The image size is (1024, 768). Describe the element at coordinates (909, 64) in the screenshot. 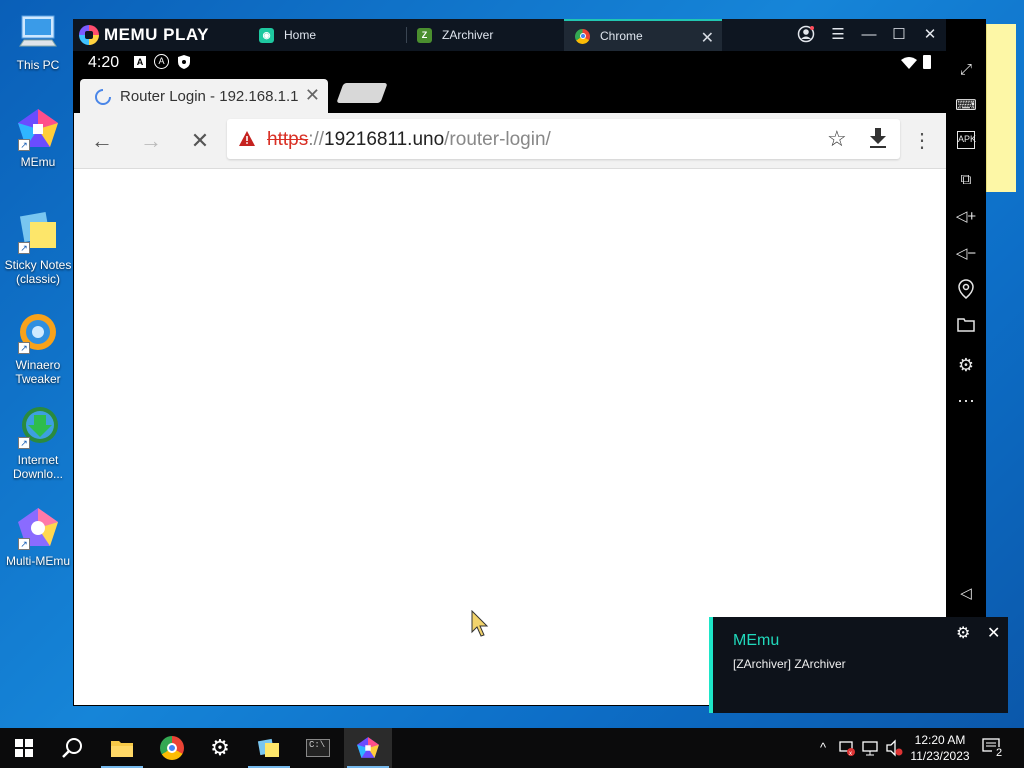

I see `wifi-icon` at that location.